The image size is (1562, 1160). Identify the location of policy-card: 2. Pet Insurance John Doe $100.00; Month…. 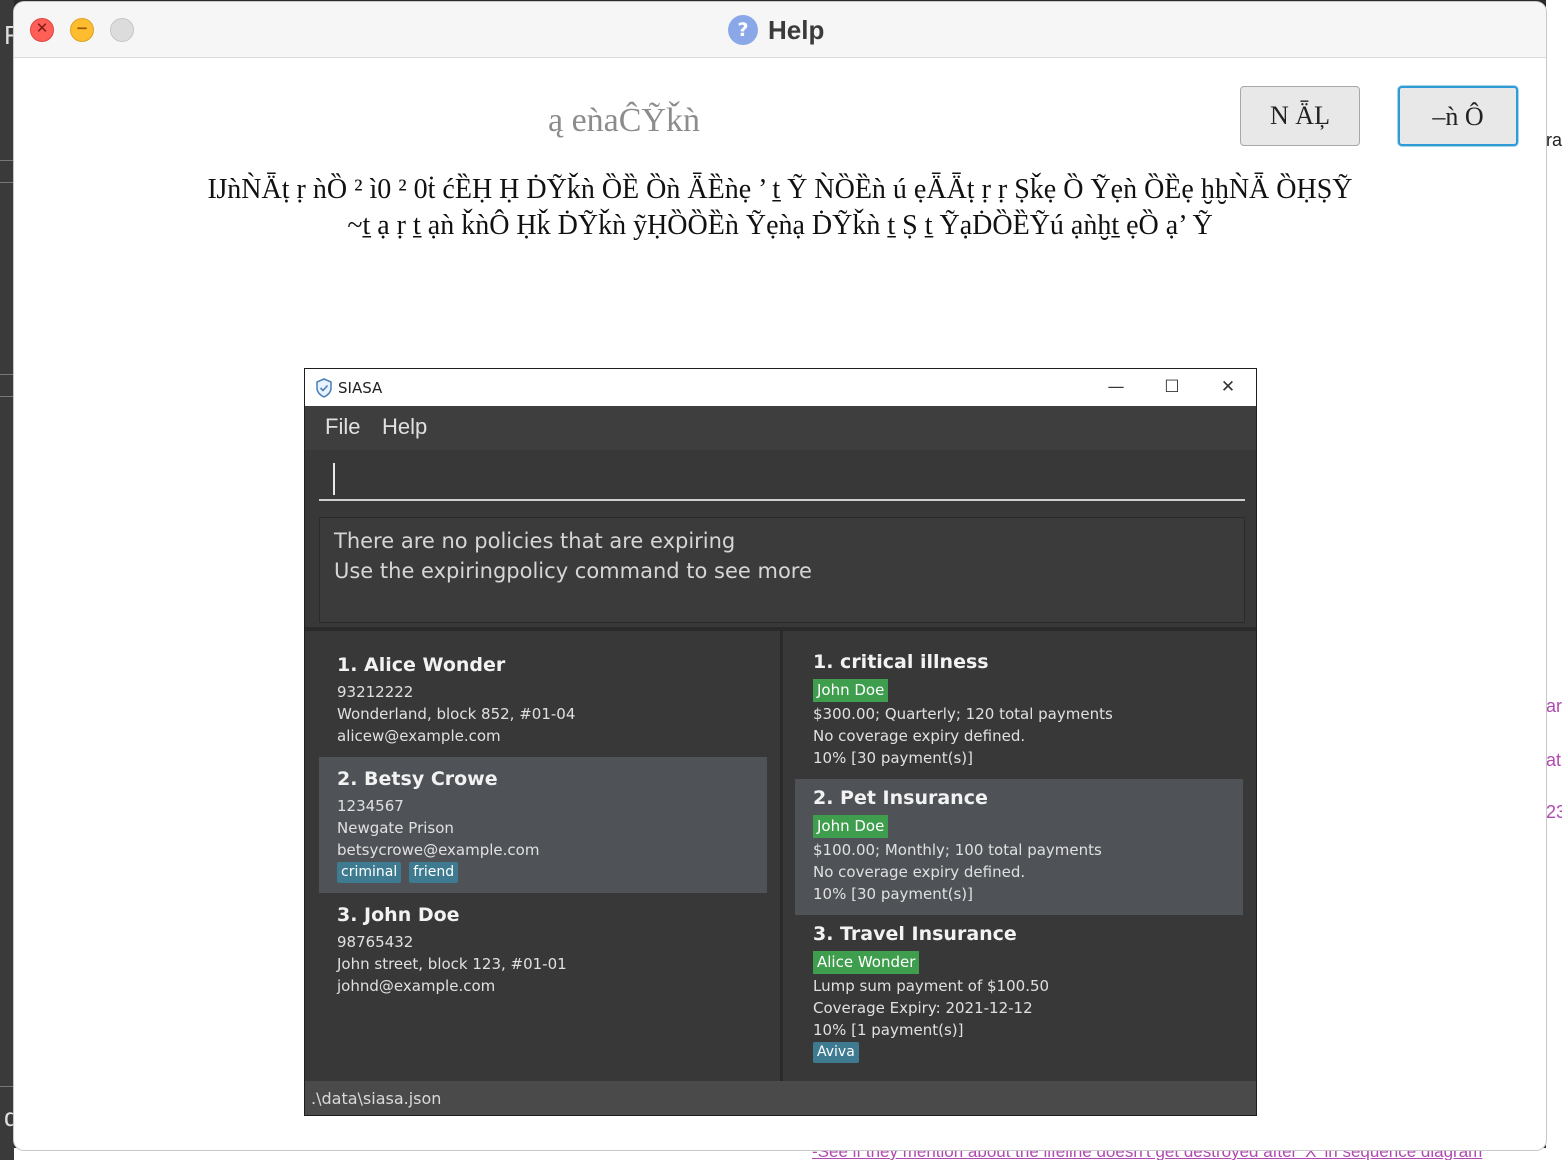
(1019, 847).